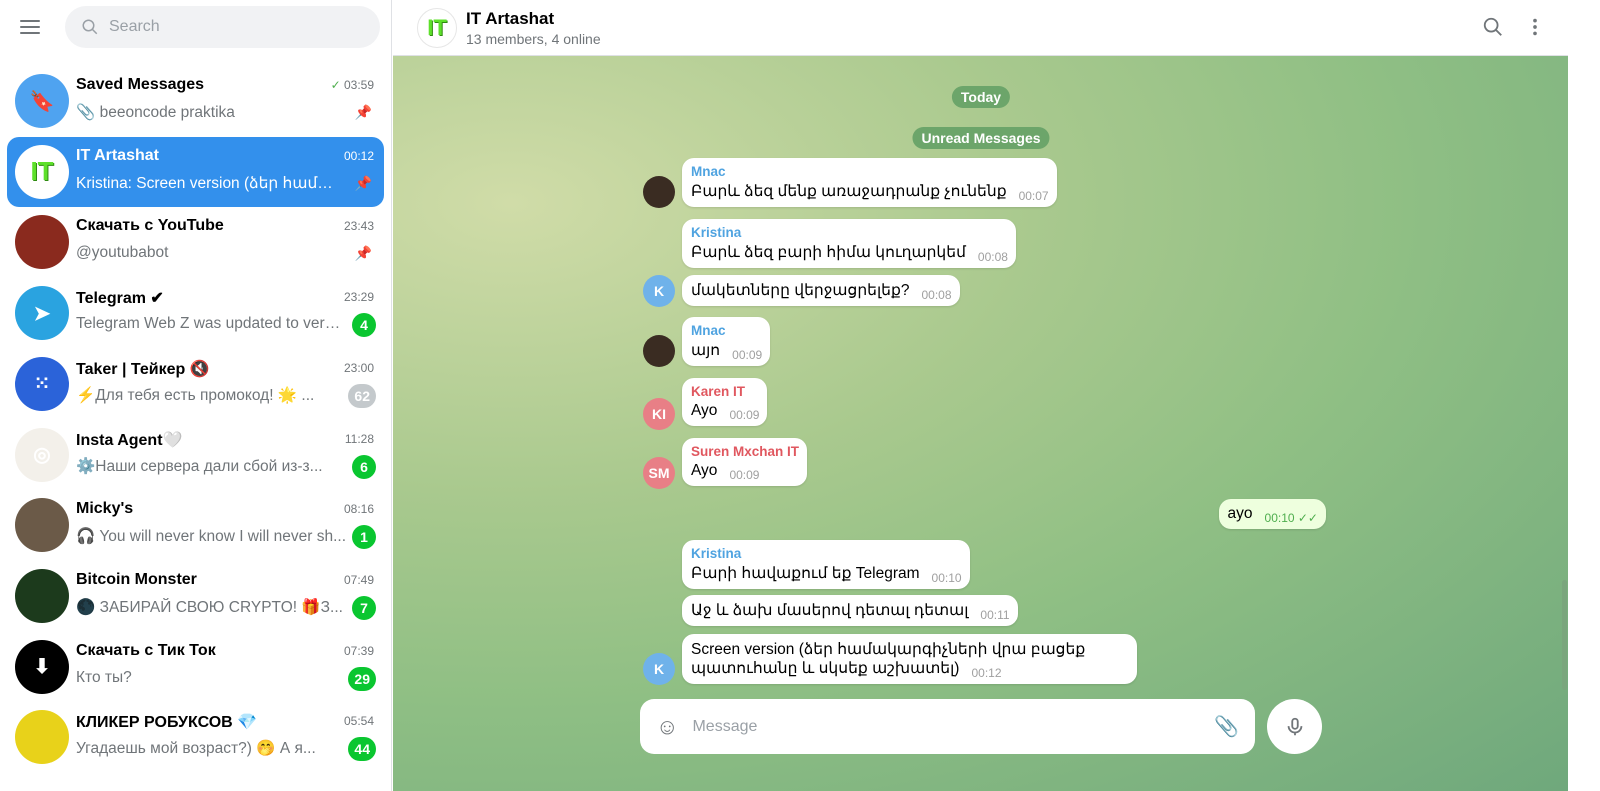 The height and width of the screenshot is (791, 1600). Describe the element at coordinates (129, 440) in the screenshot. I see `chat-name: Insta Agent🤍` at that location.